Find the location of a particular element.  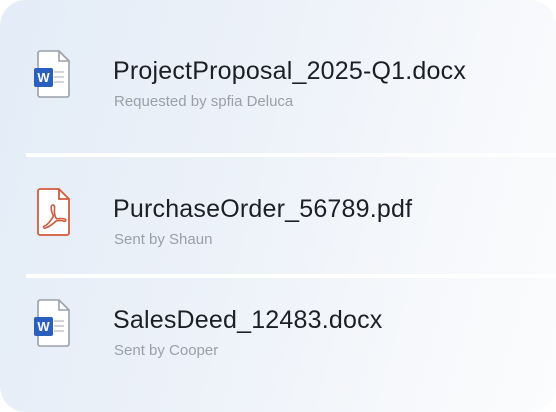

file-name: ProjectProposal_2025-Q1.docx is located at coordinates (290, 71).